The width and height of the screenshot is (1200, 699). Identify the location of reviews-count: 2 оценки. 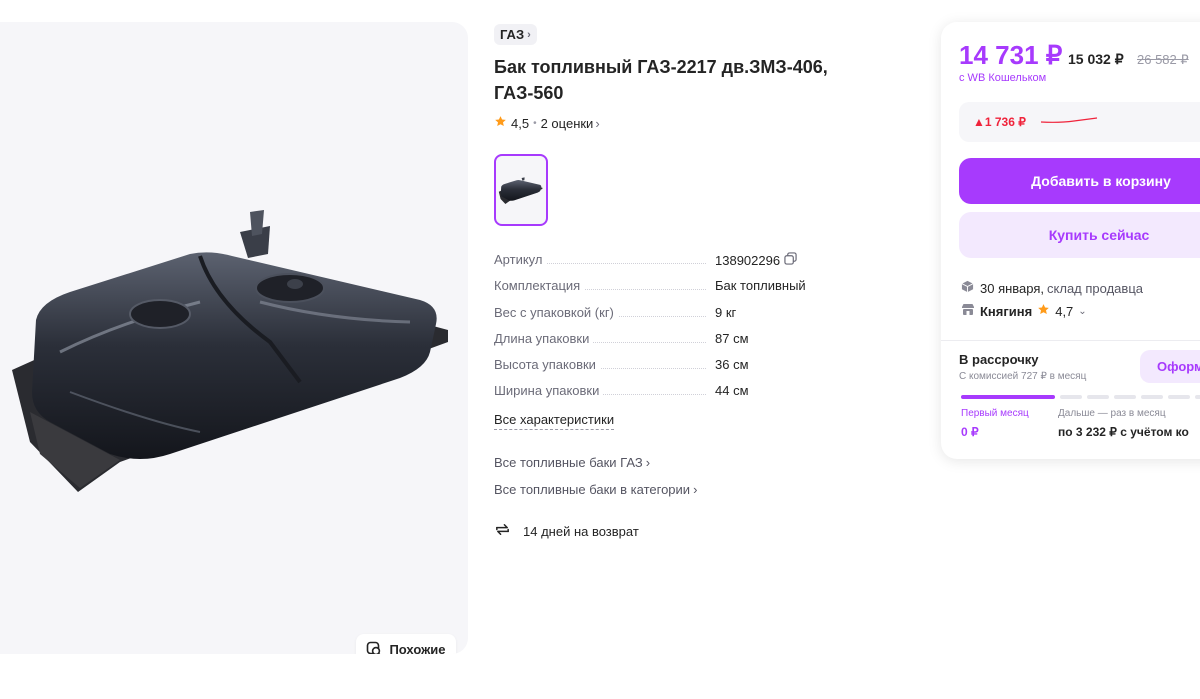
(567, 123).